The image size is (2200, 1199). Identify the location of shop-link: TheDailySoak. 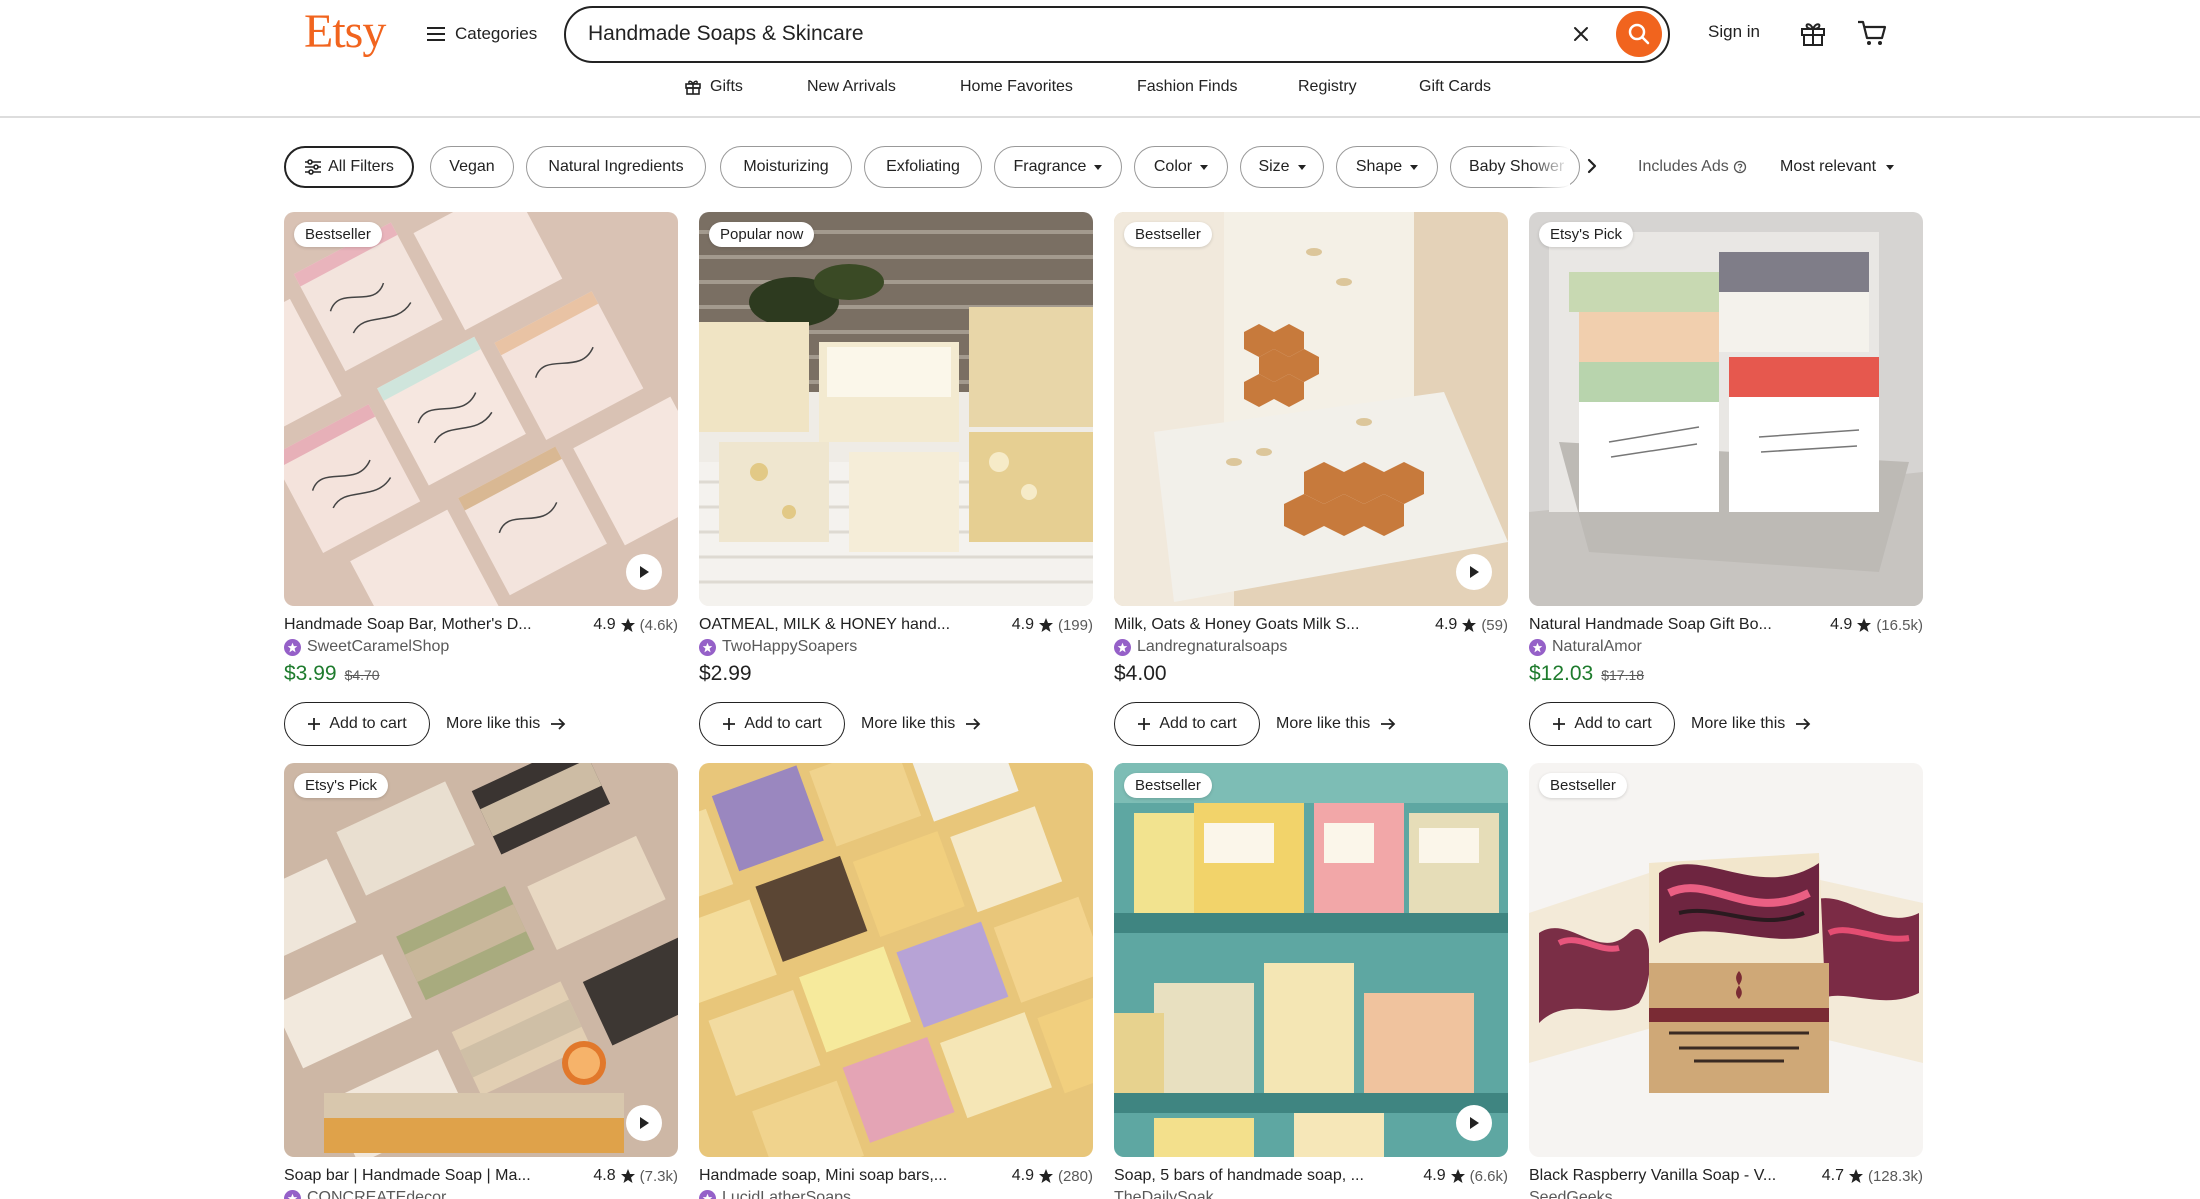
(1164, 1194).